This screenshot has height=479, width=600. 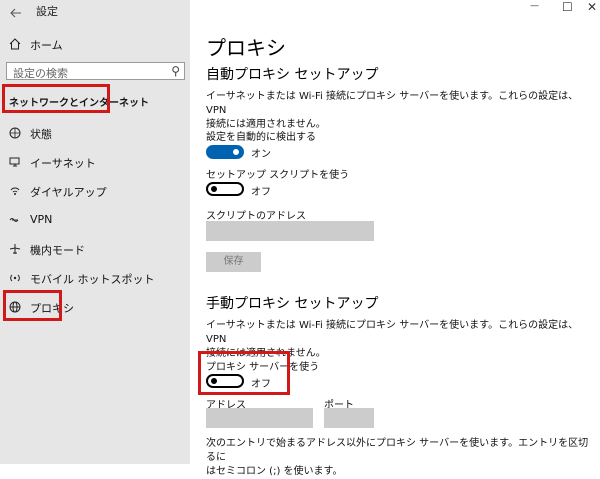 I want to click on sidebar-item-airplane: 機内モード, so click(x=94, y=250).